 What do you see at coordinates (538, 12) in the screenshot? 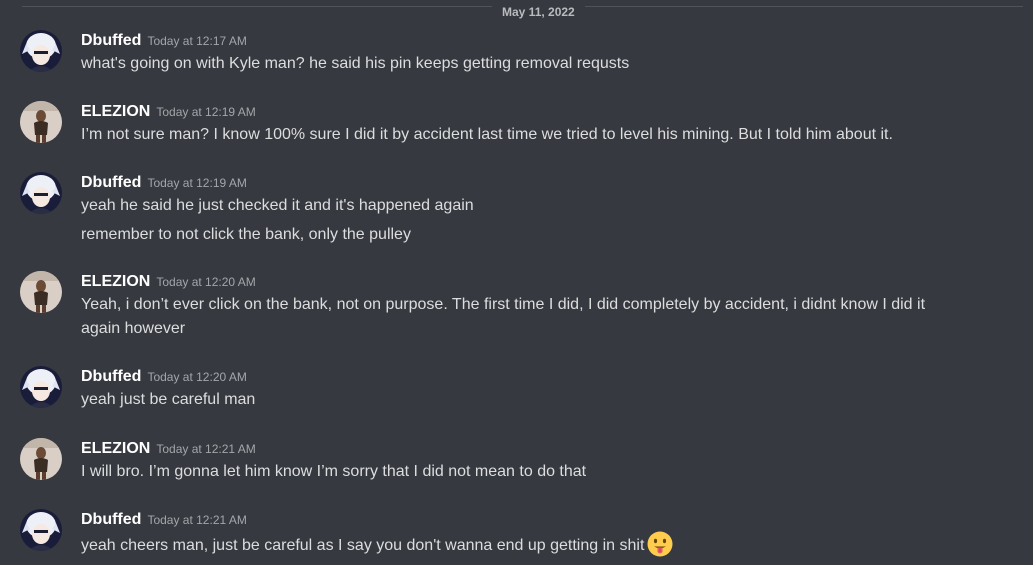
I see `date-divider-label: May 11, 2022` at bounding box center [538, 12].